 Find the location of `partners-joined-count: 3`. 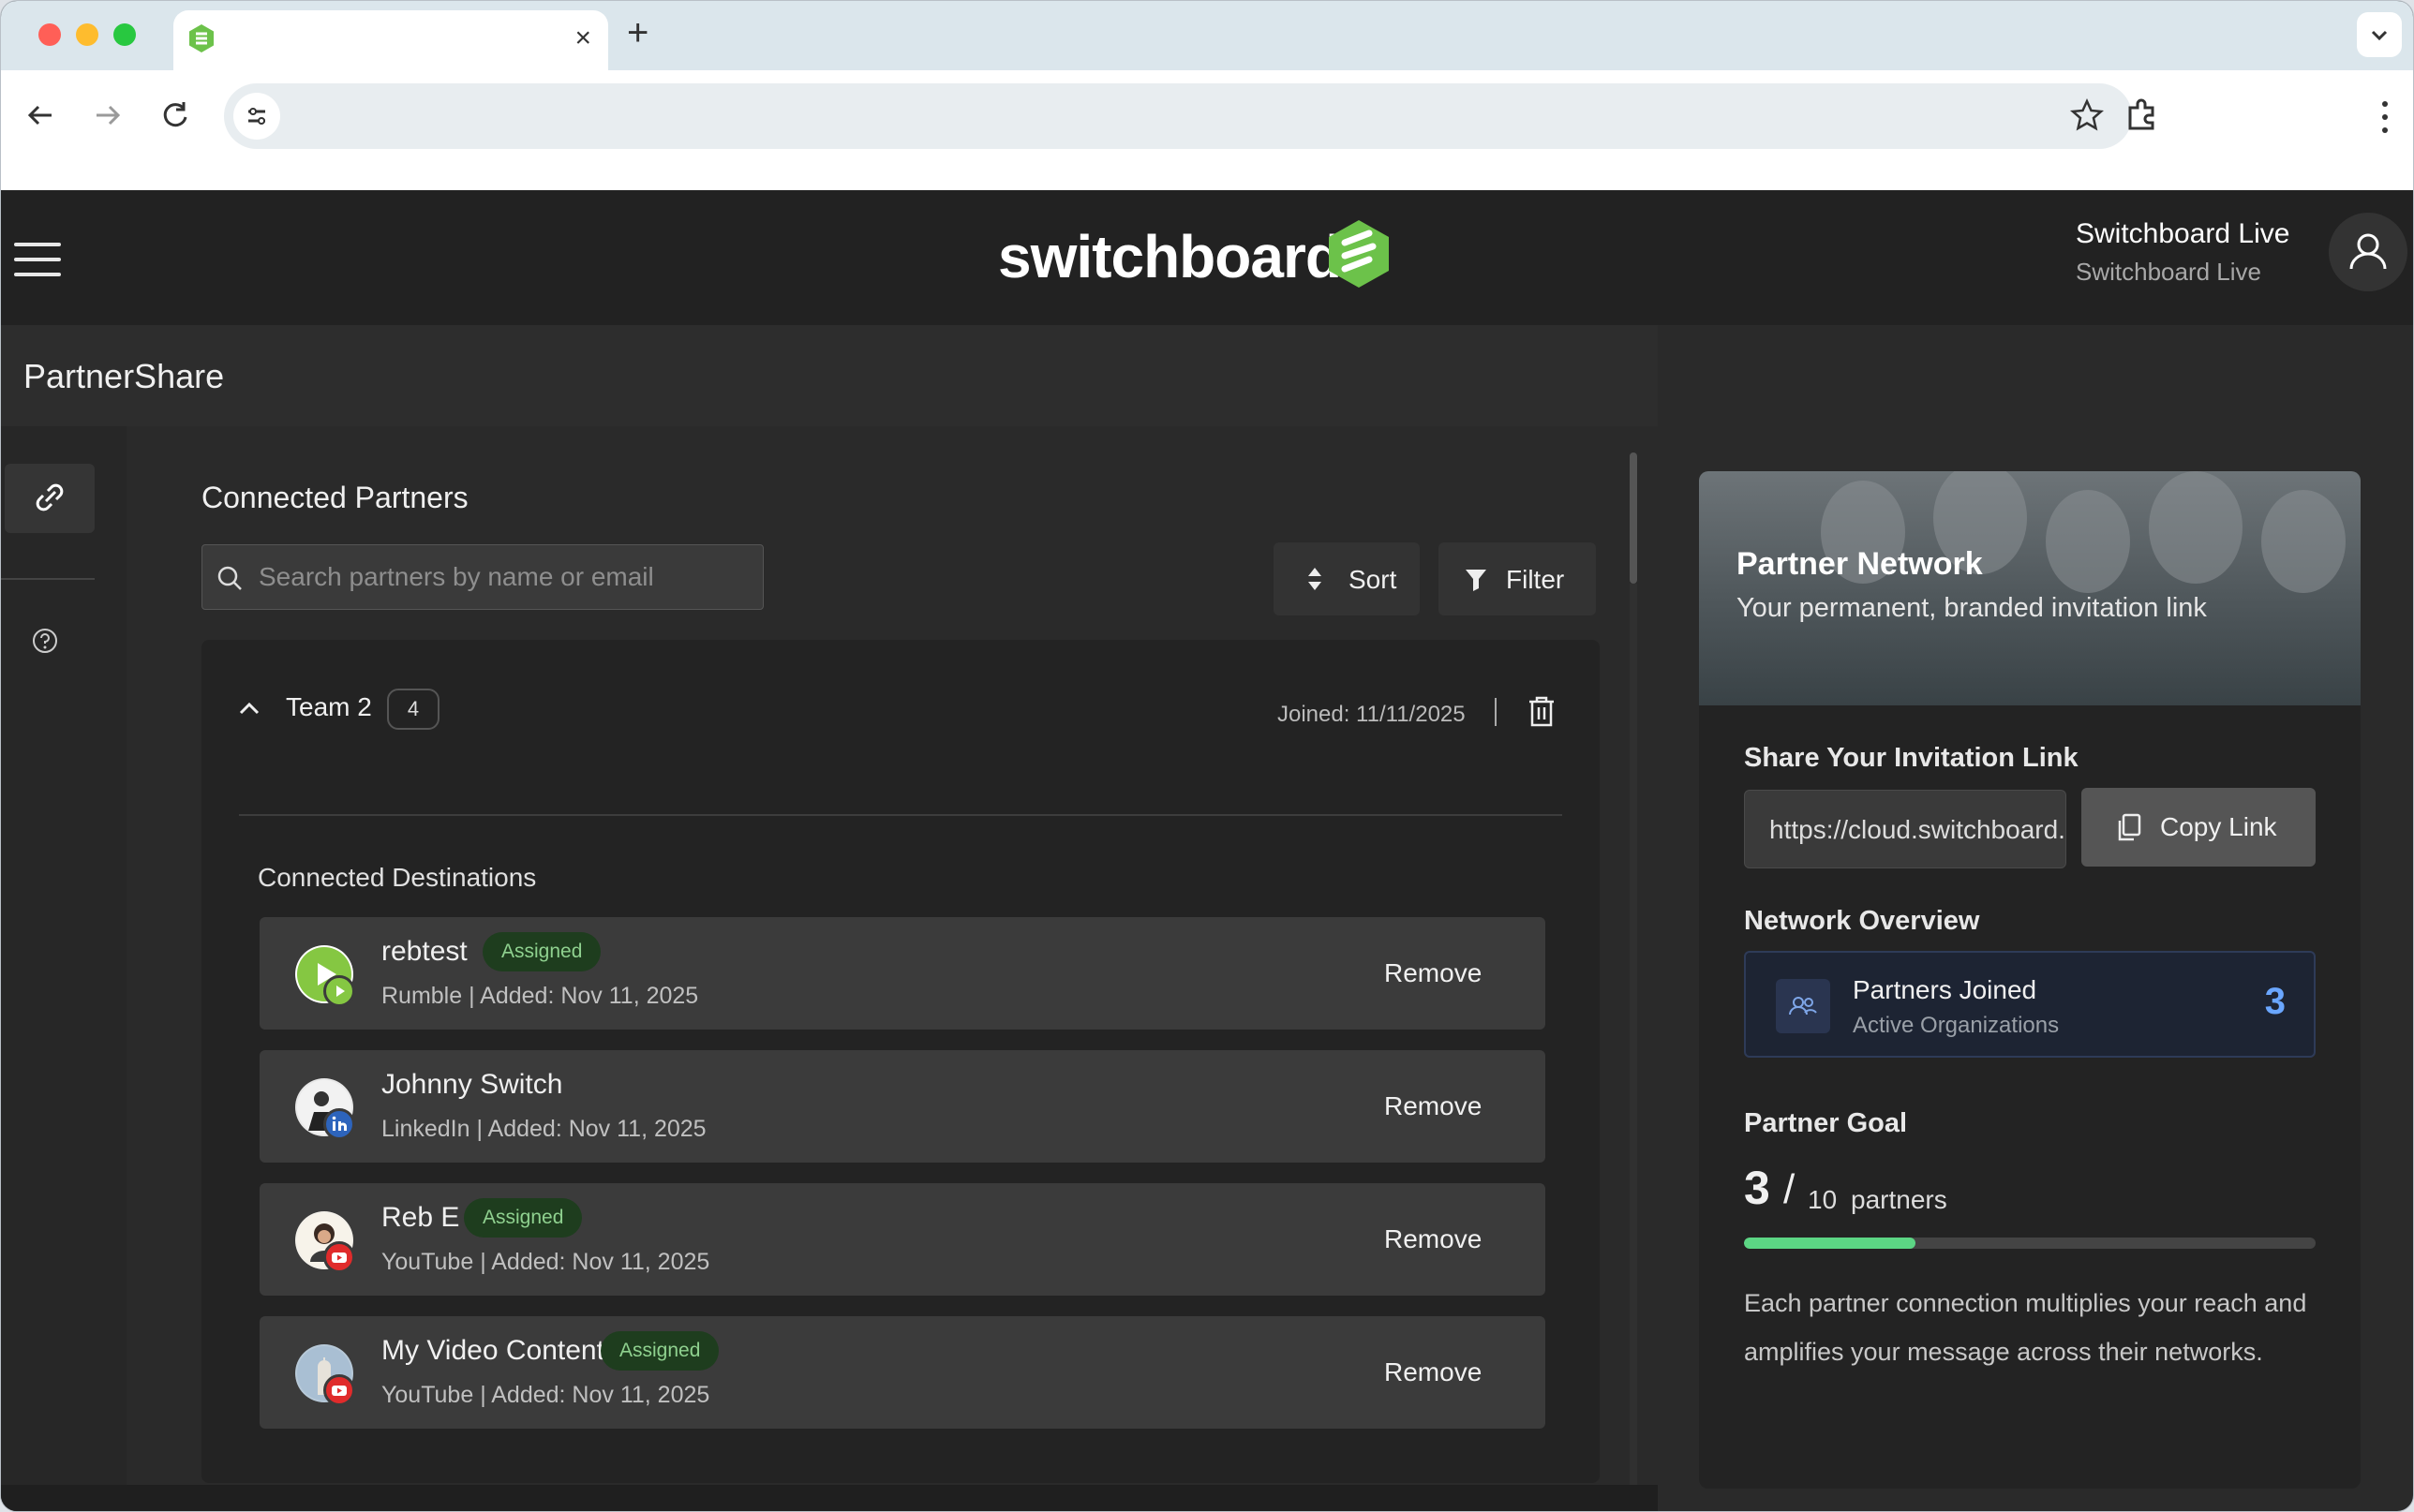

partners-joined-count: 3 is located at coordinates (2275, 1001).